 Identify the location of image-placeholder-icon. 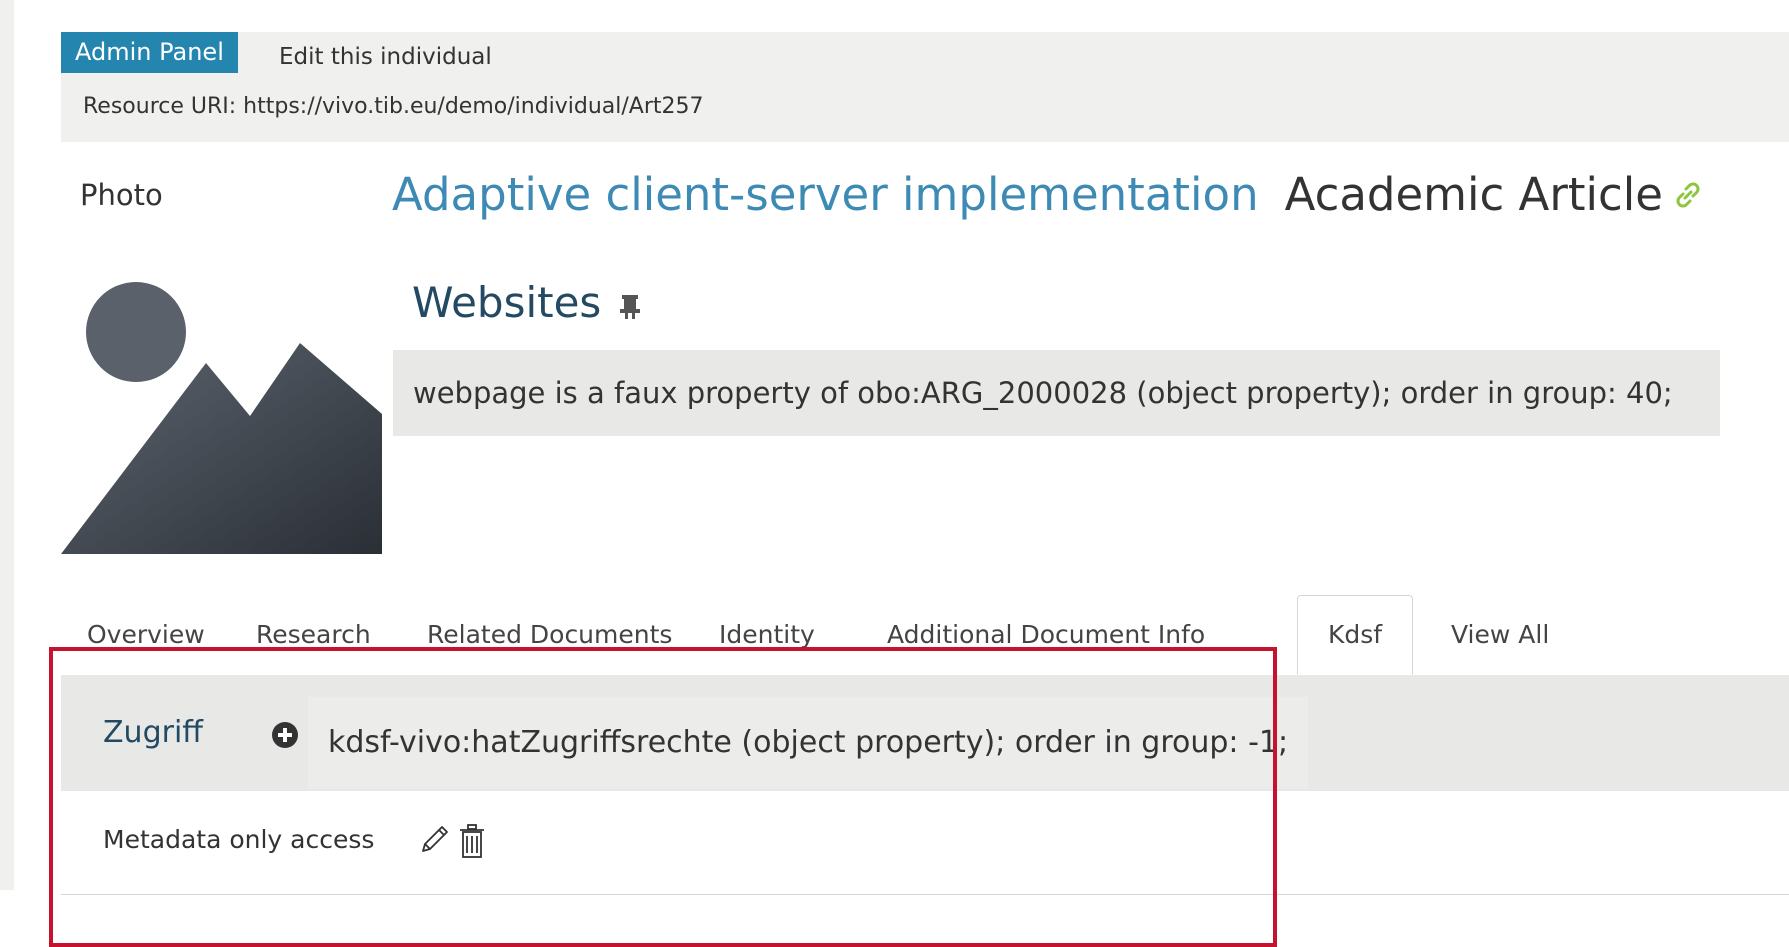
(221, 417).